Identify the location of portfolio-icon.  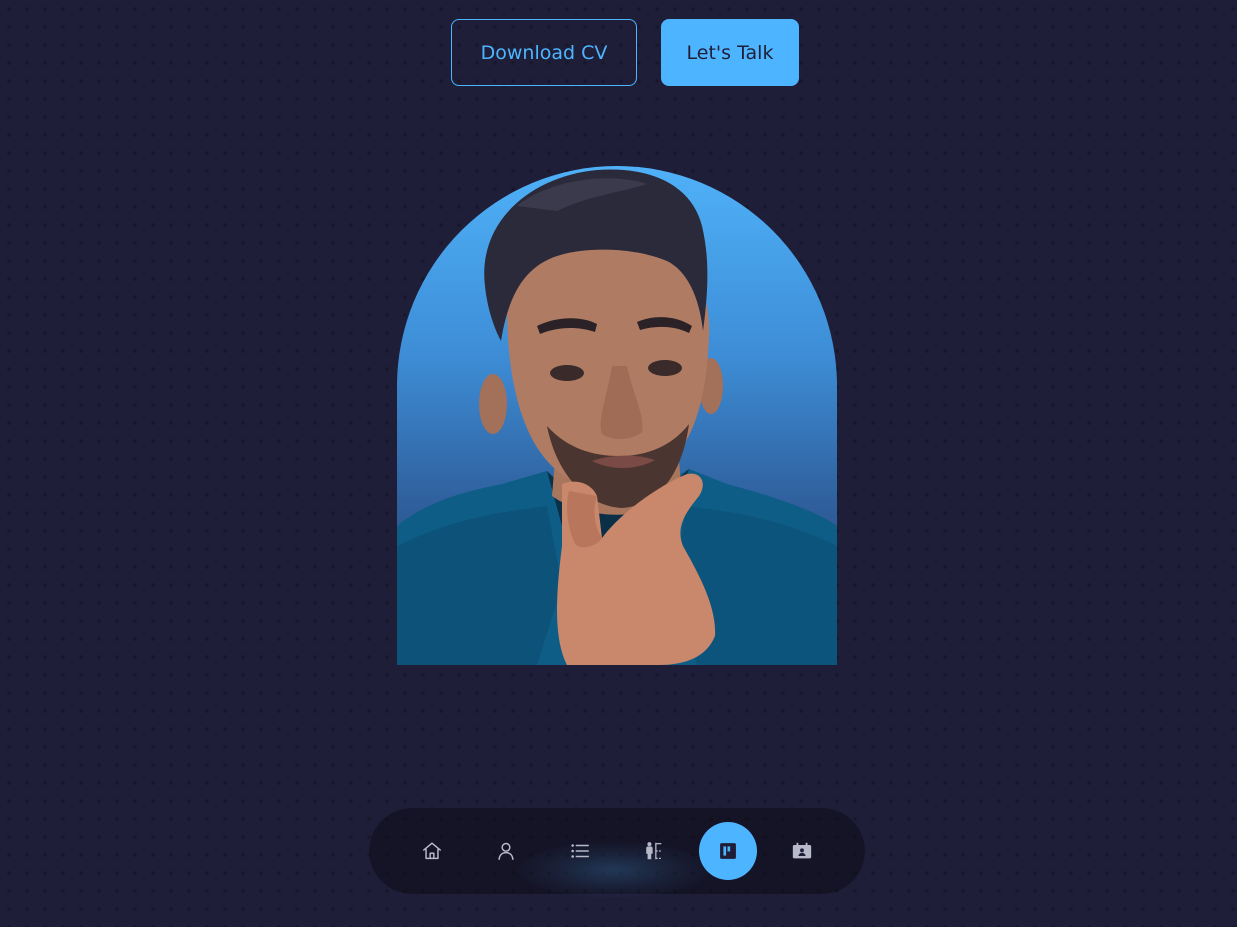
(728, 851).